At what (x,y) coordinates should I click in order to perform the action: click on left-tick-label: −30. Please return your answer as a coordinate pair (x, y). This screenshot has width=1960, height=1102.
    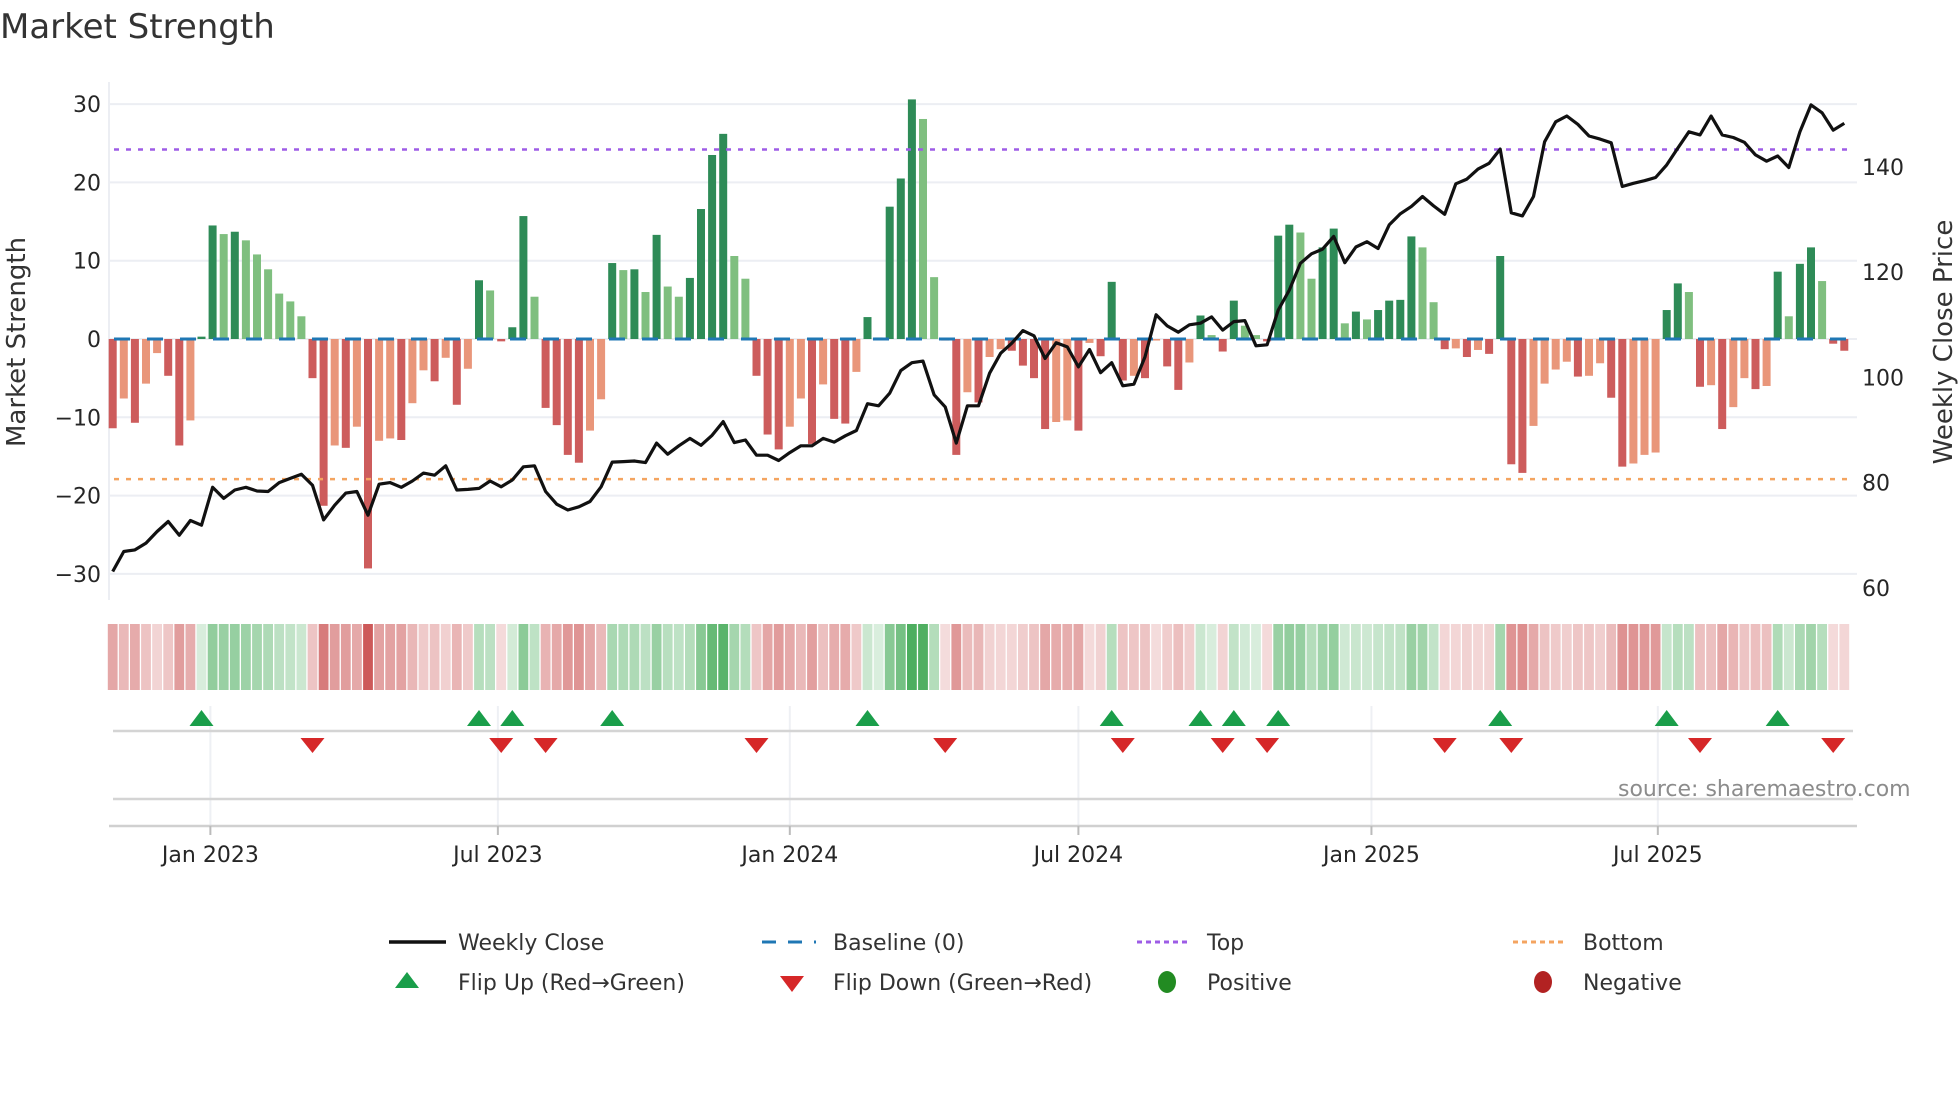
    Looking at the image, I should click on (78, 575).